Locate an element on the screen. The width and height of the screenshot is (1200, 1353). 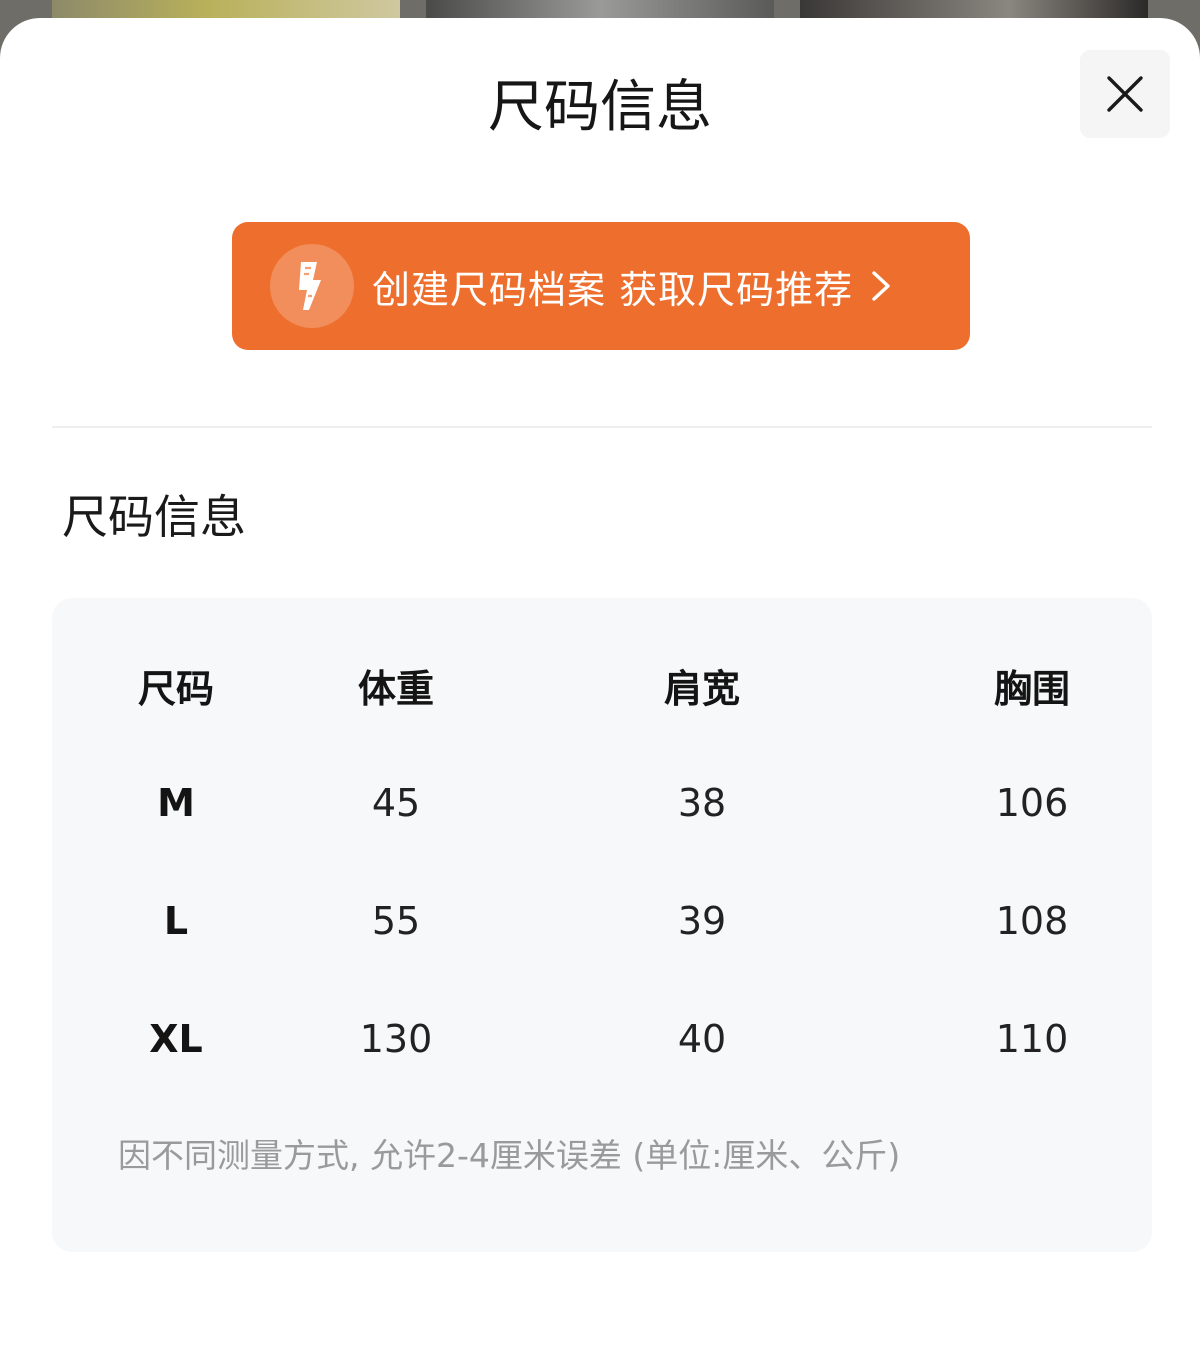
shoulder-cell: 40 is located at coordinates (702, 1039).